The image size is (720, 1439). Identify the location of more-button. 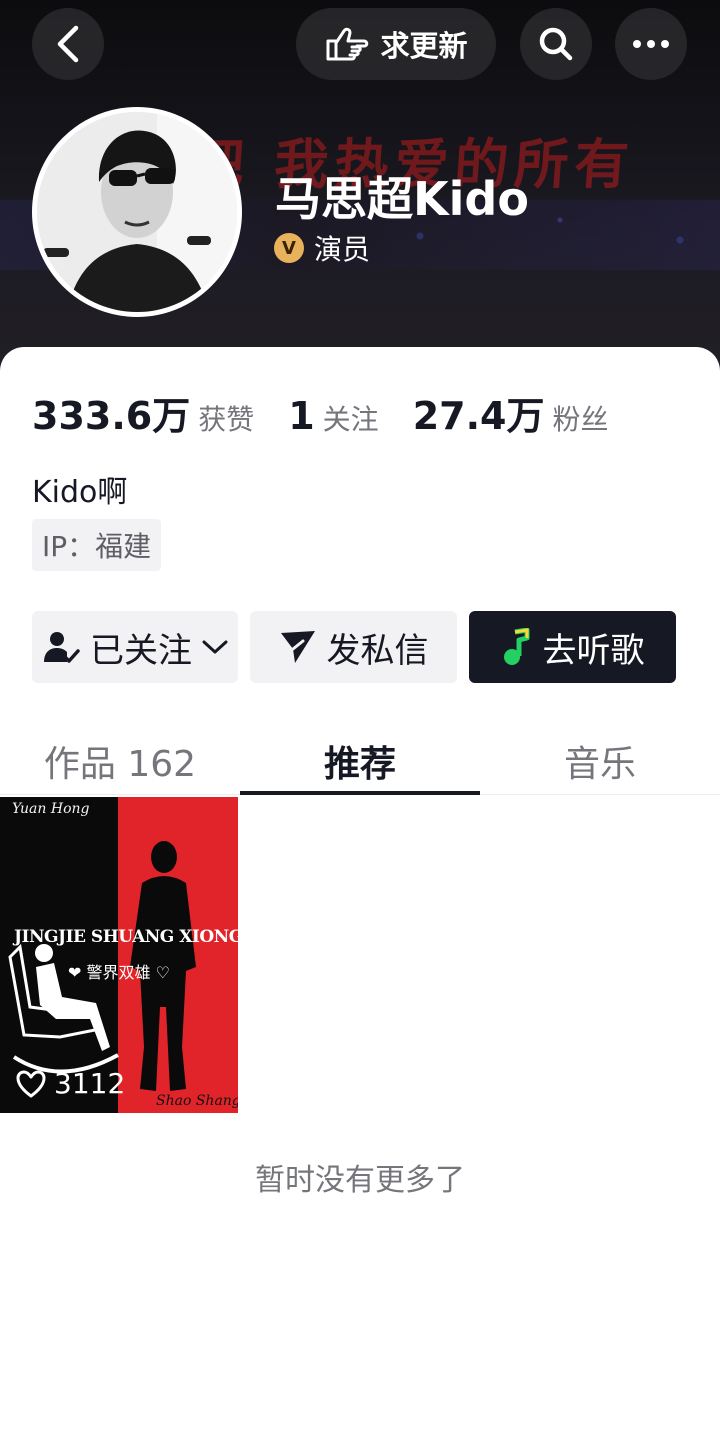
(651, 44).